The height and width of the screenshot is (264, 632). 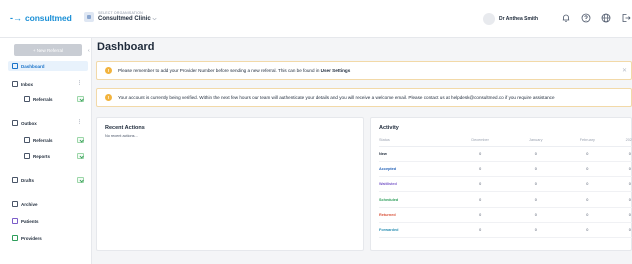 I want to click on page-title: Dashboard, so click(x=126, y=47).